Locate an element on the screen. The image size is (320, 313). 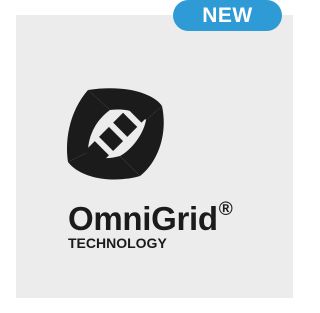
new-badge: NEW is located at coordinates (227, 15).